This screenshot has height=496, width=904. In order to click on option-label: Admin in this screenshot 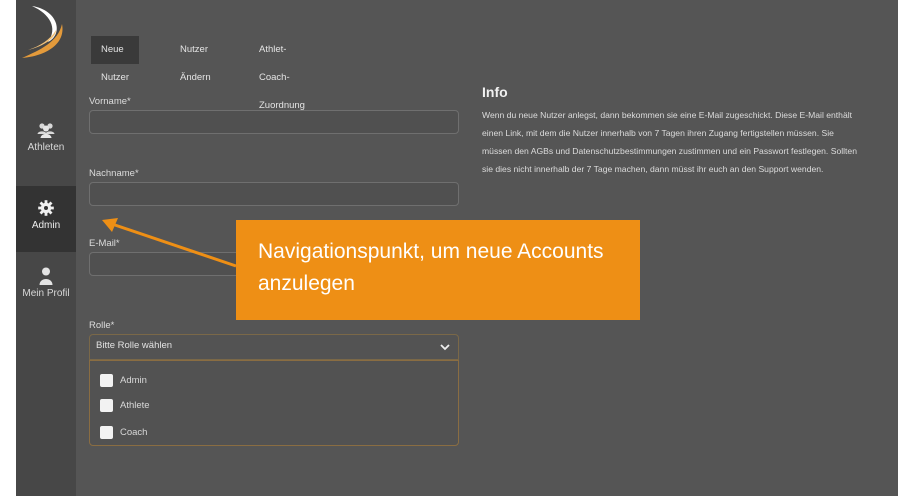, I will do `click(133, 380)`.